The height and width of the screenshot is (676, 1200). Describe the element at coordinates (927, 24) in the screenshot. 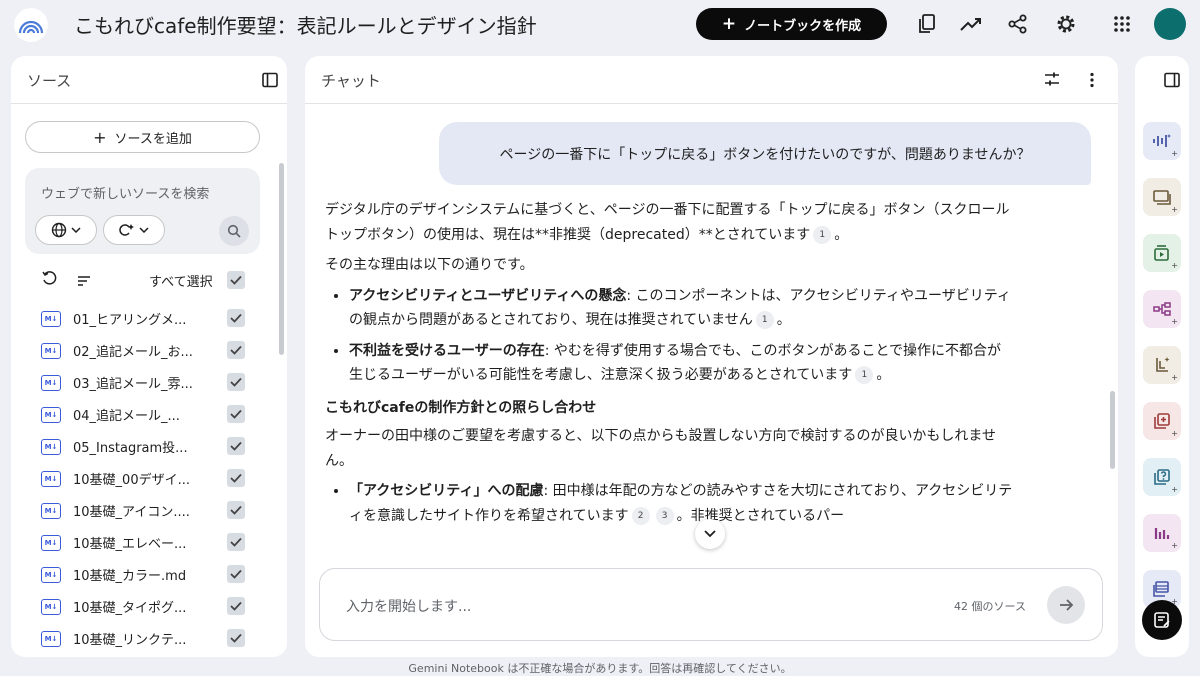

I see `copy-icon` at that location.